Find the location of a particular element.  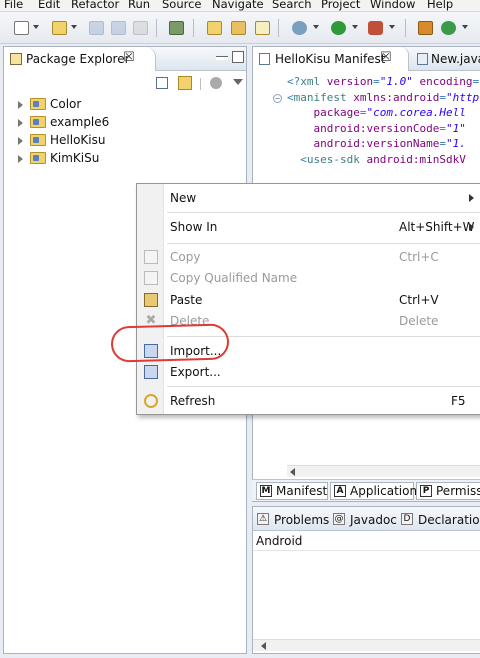

tab-hellokisu-manifest: HelloKisu Manifest ☒ is located at coordinates (331, 59).